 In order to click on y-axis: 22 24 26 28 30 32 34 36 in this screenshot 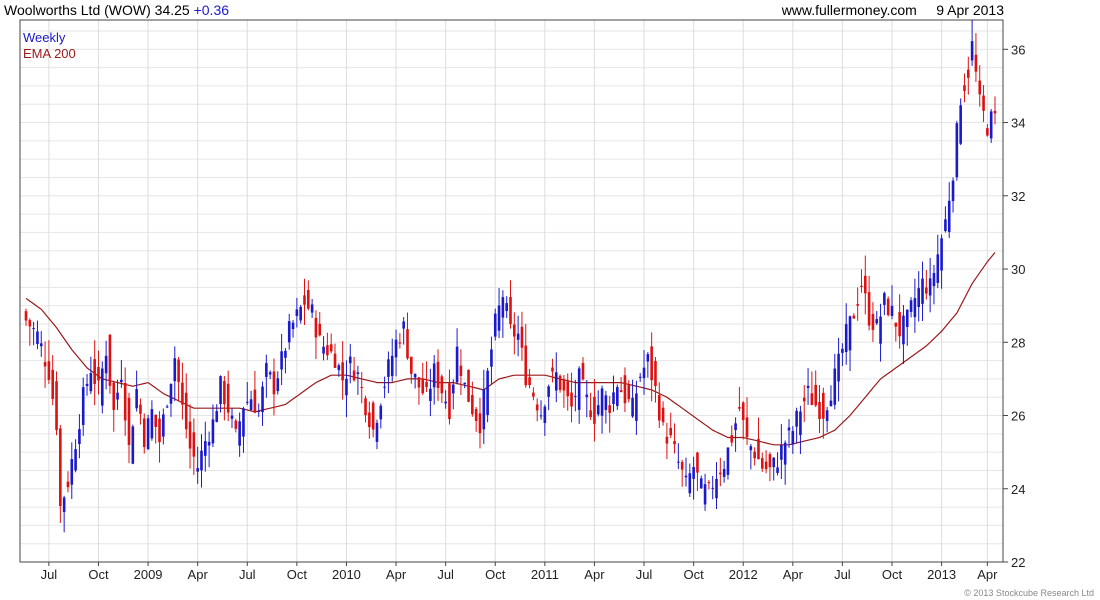, I will do `click(1014, 306)`.